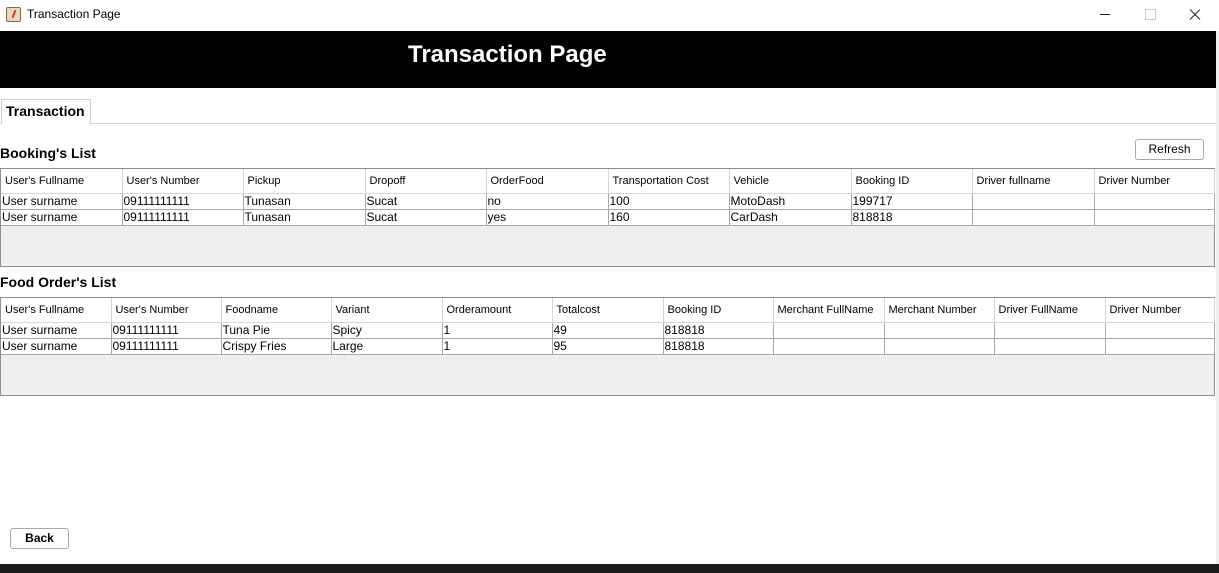  I want to click on table-cell: MotoDash, so click(790, 201).